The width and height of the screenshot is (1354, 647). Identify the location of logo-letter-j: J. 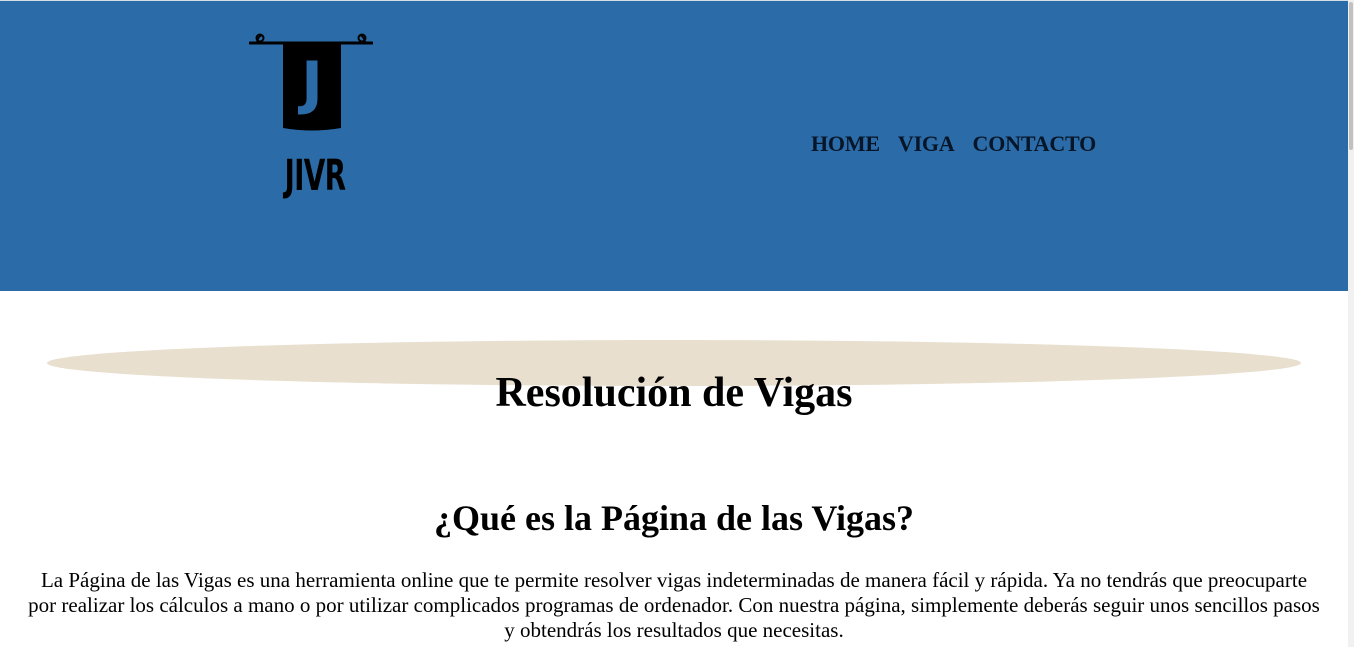
(310, 83).